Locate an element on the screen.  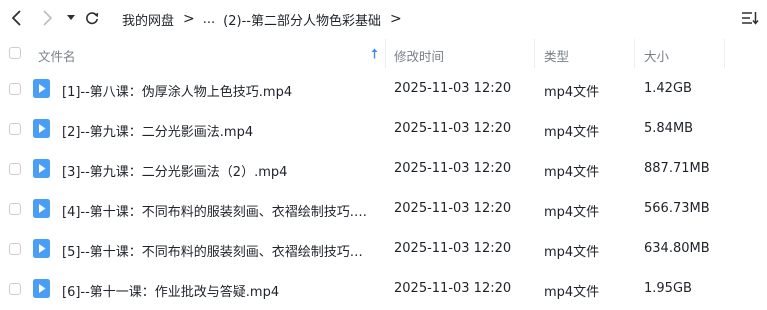
file-size: 1.95GB is located at coordinates (668, 288).